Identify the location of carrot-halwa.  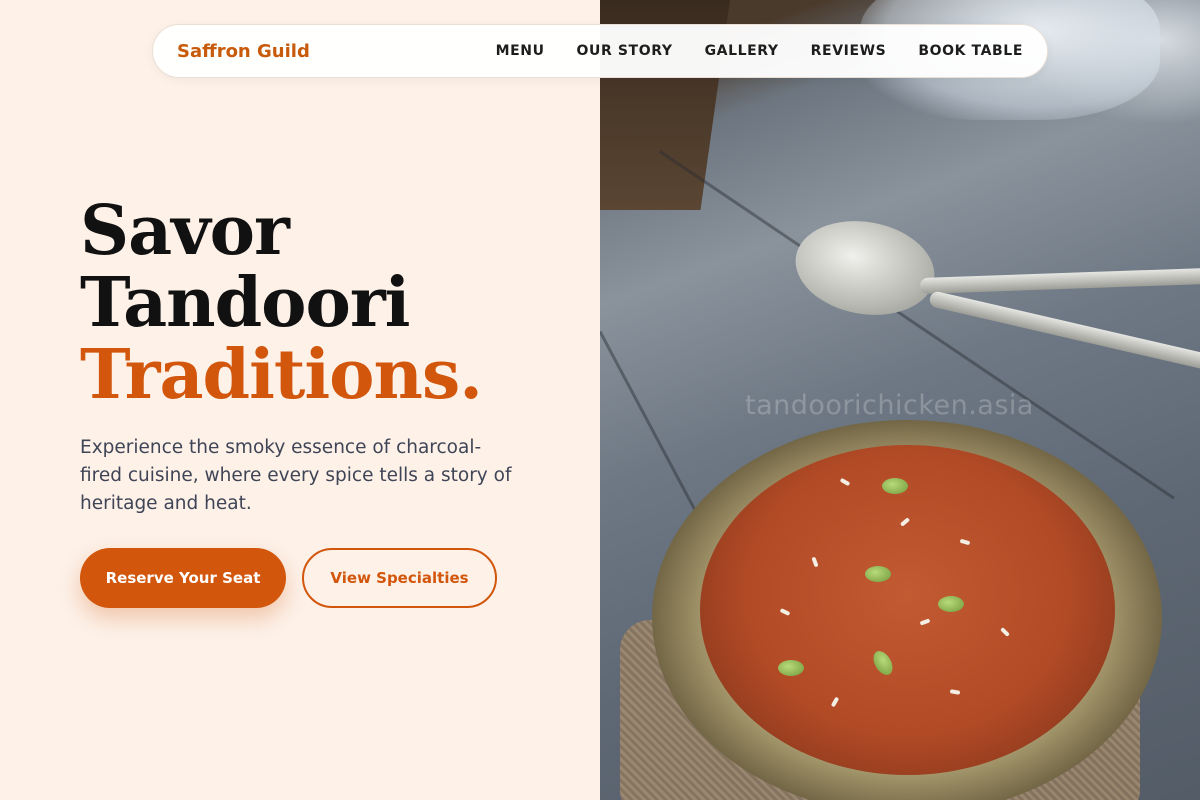
(907, 610).